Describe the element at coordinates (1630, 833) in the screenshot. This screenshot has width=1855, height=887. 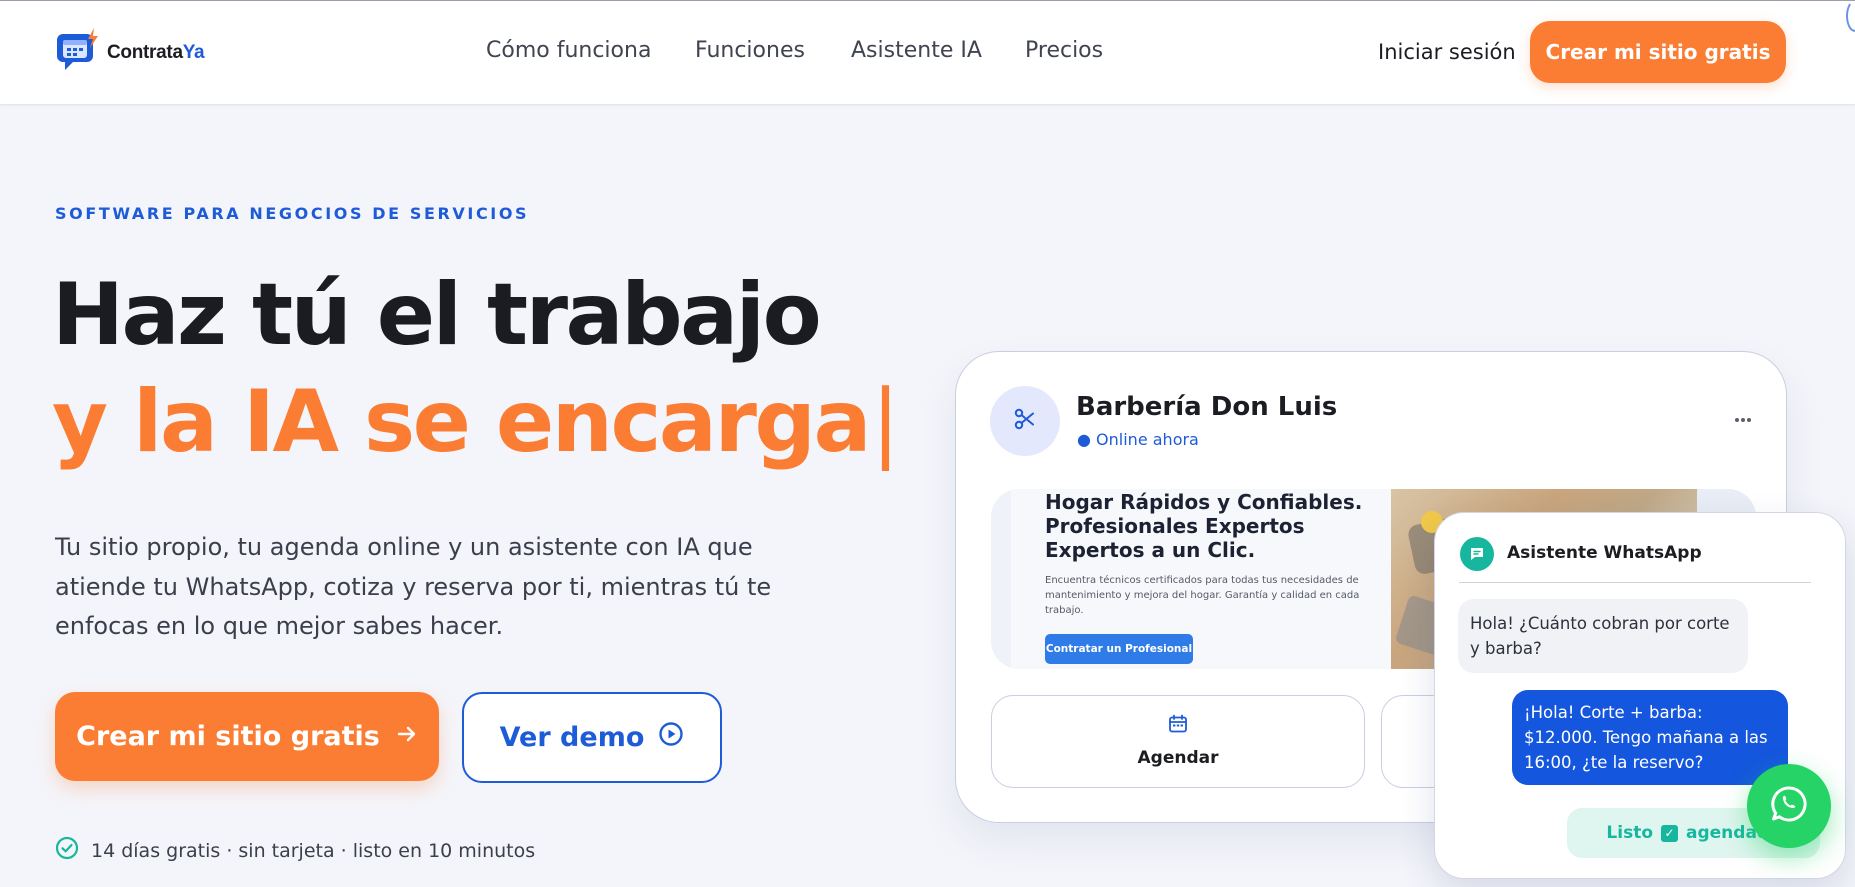
I see `status-left-text: Listo` at that location.